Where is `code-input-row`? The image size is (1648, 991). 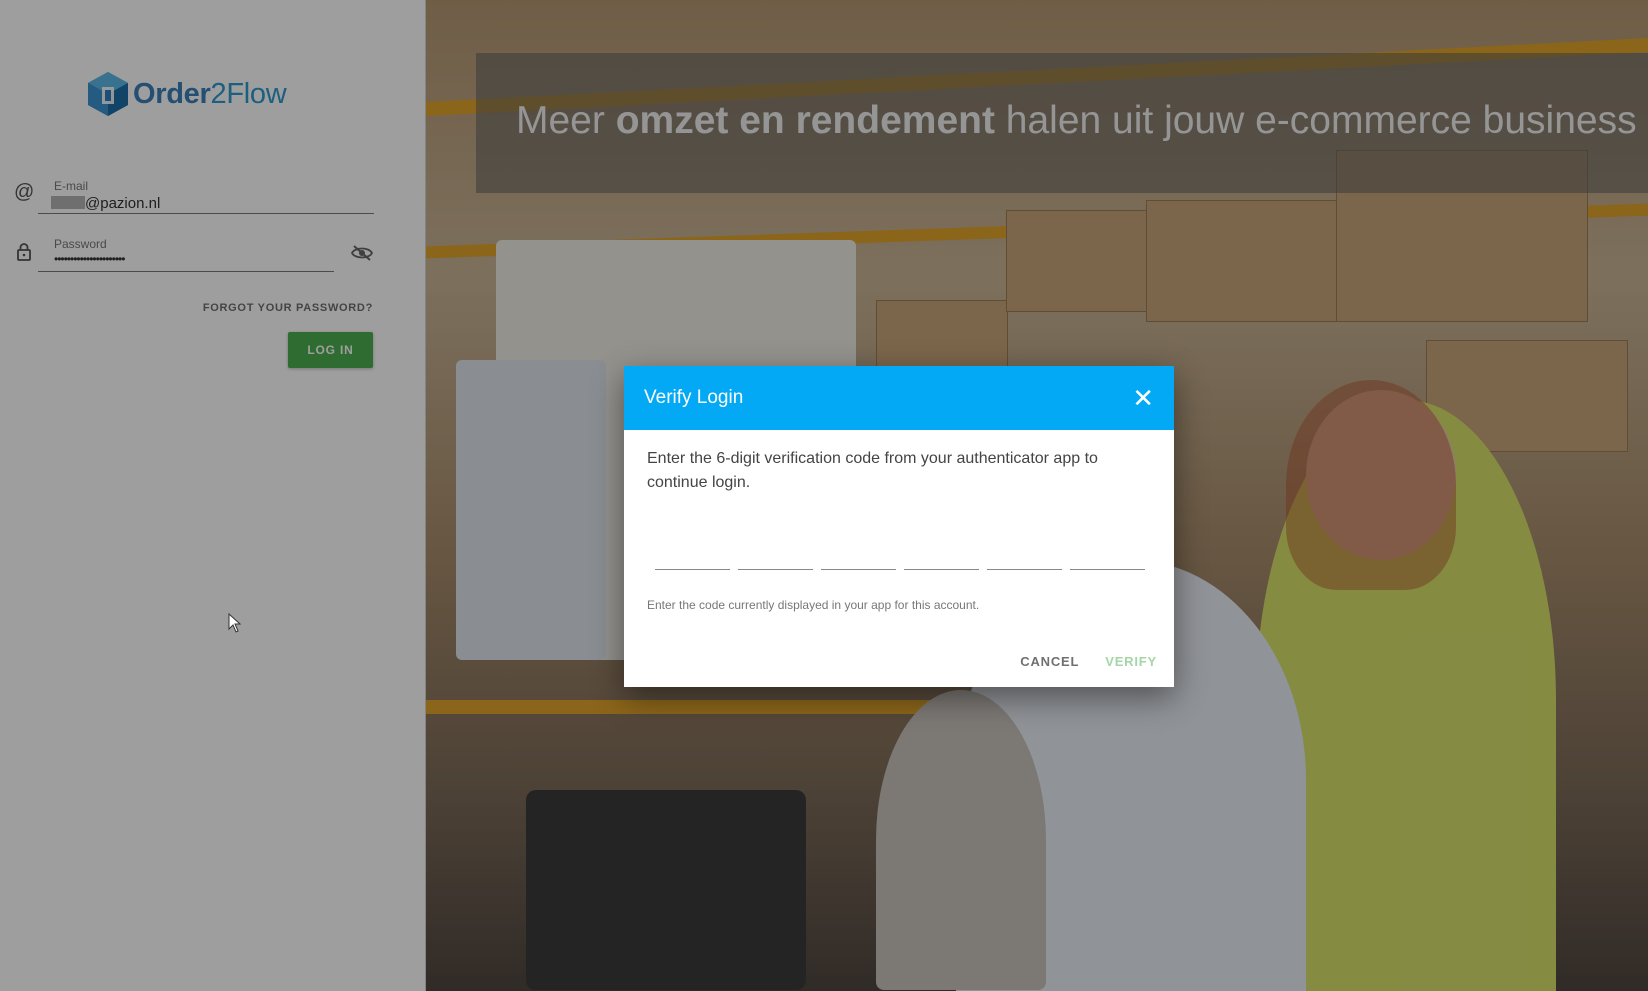
code-input-row is located at coordinates (903, 551).